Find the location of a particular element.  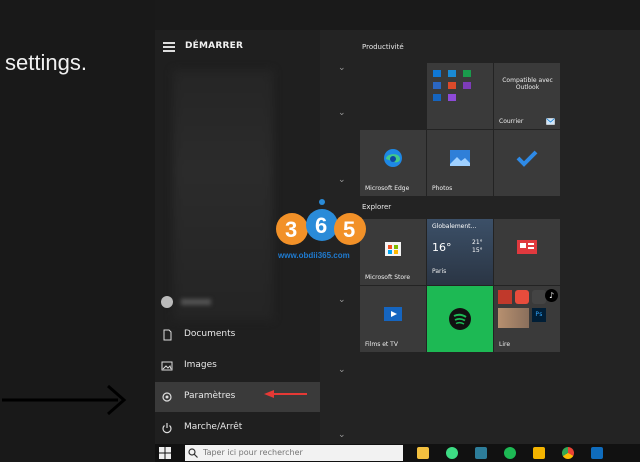

tile-label: Lire is located at coordinates (505, 344).